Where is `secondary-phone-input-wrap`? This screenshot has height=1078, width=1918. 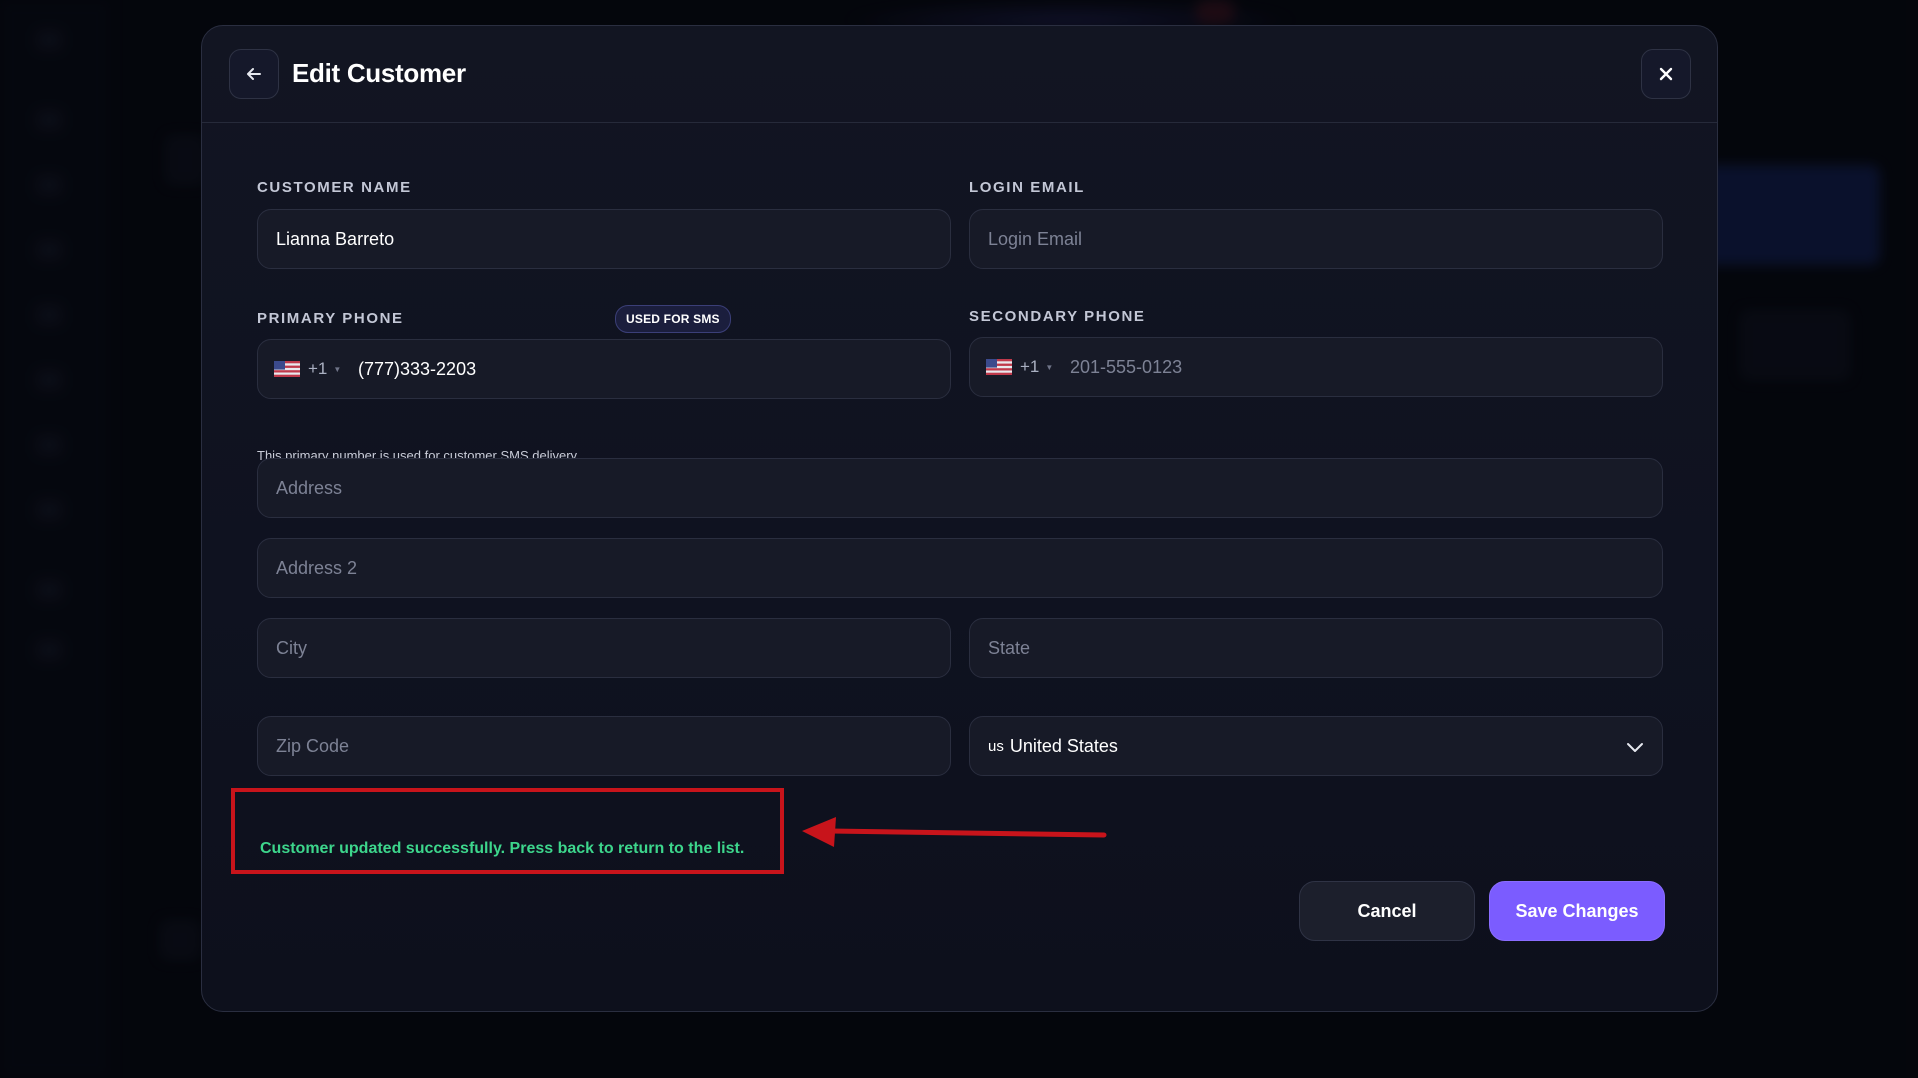 secondary-phone-input-wrap is located at coordinates (1366, 367).